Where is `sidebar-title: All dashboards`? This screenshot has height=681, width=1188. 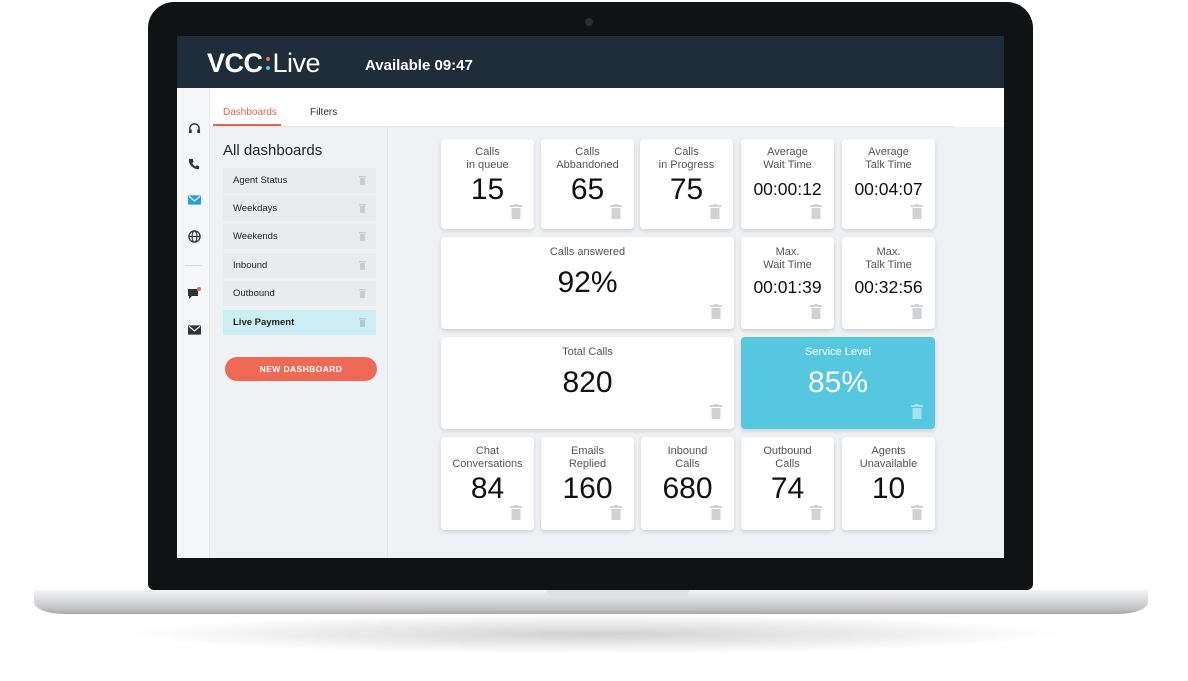 sidebar-title: All dashboards is located at coordinates (273, 150).